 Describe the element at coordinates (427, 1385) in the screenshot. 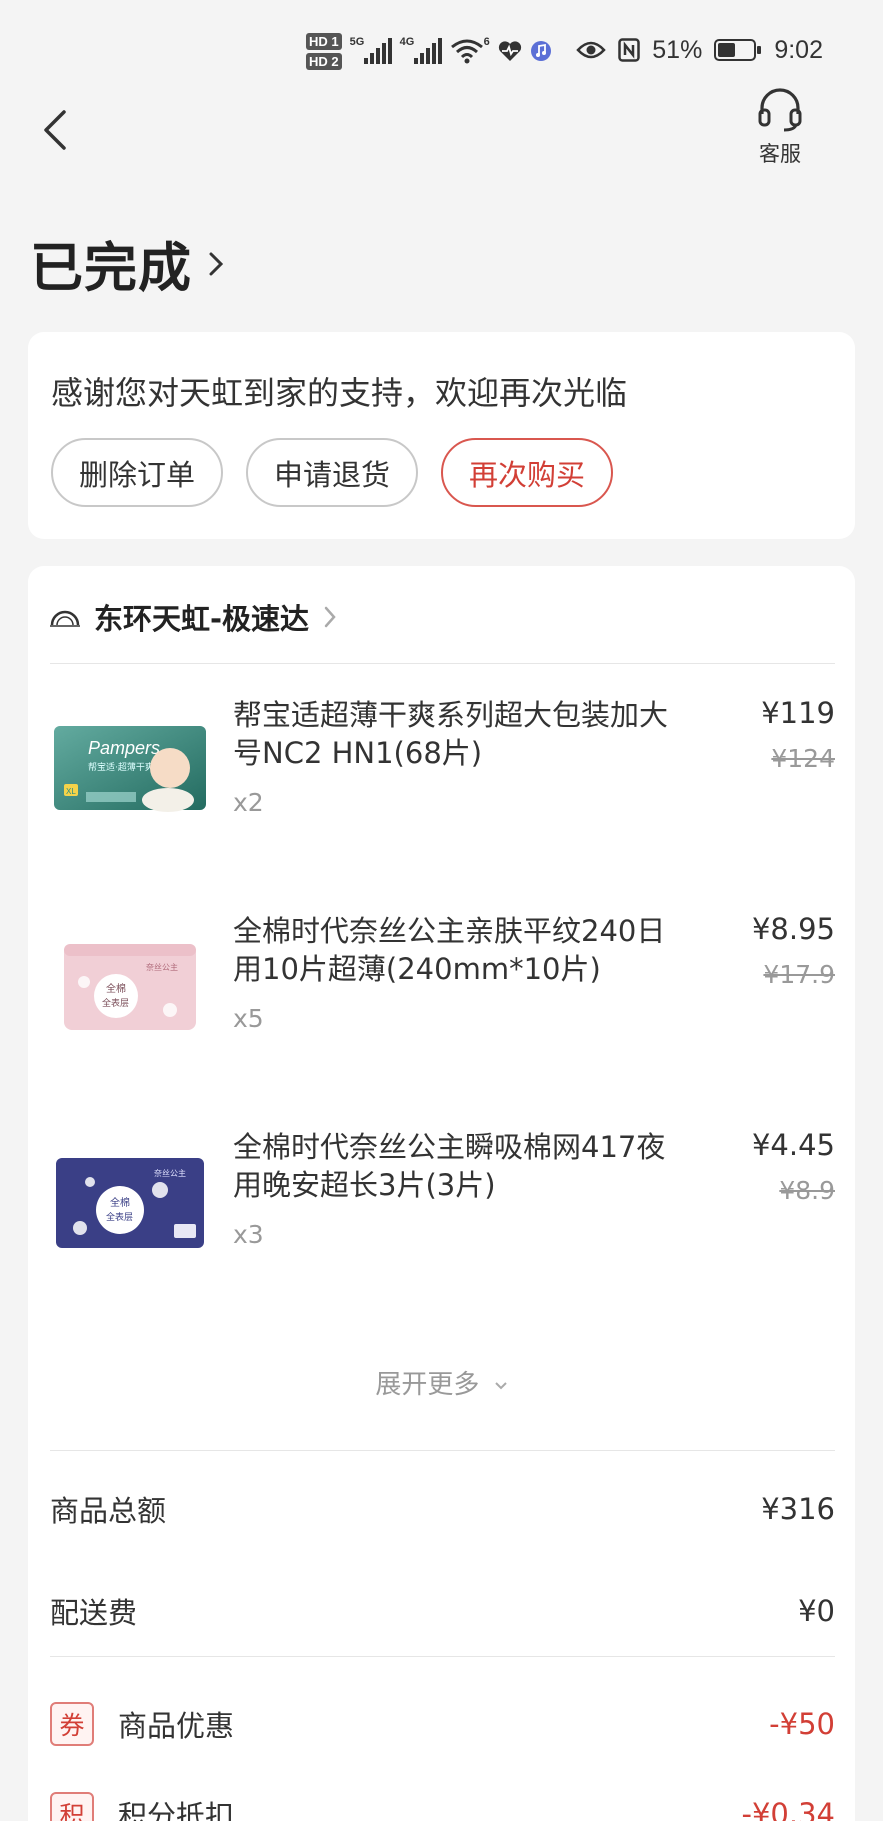

I see `expand-more-label: 展开更多` at that location.